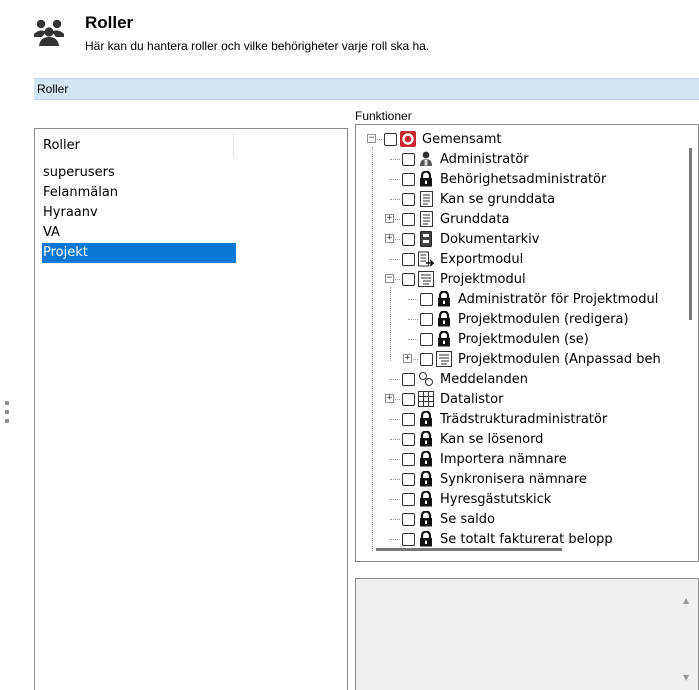  What do you see at coordinates (558, 299) in the screenshot?
I see `tree-node-label: Administratör för Projektmodul` at bounding box center [558, 299].